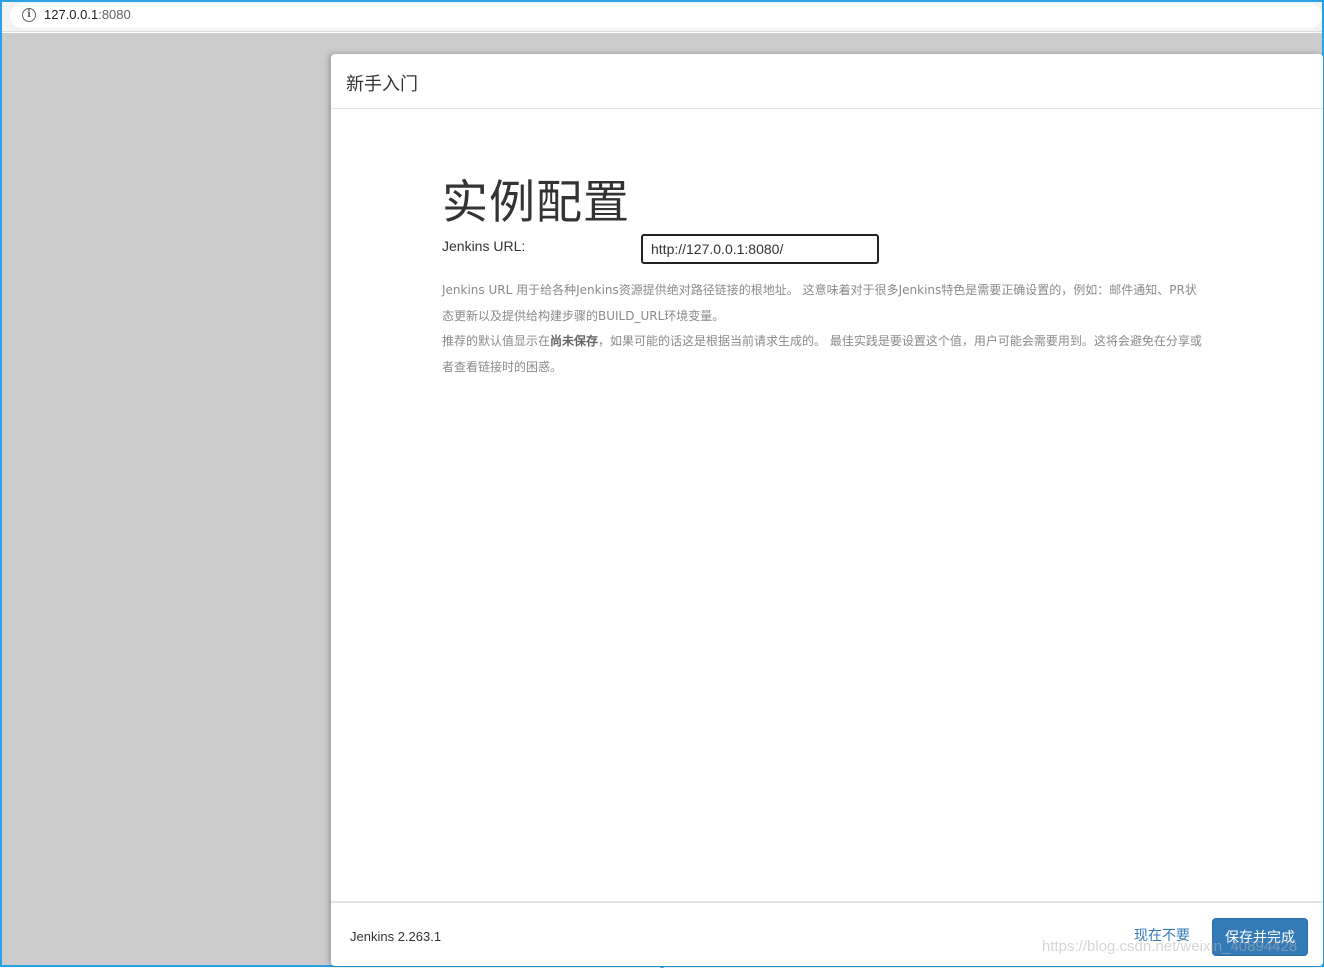  Describe the element at coordinates (484, 246) in the screenshot. I see `jenkins-url-label: Jenkins URL:` at that location.